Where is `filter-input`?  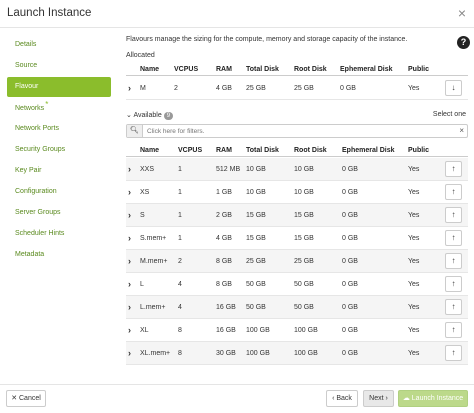 filter-input is located at coordinates (297, 131).